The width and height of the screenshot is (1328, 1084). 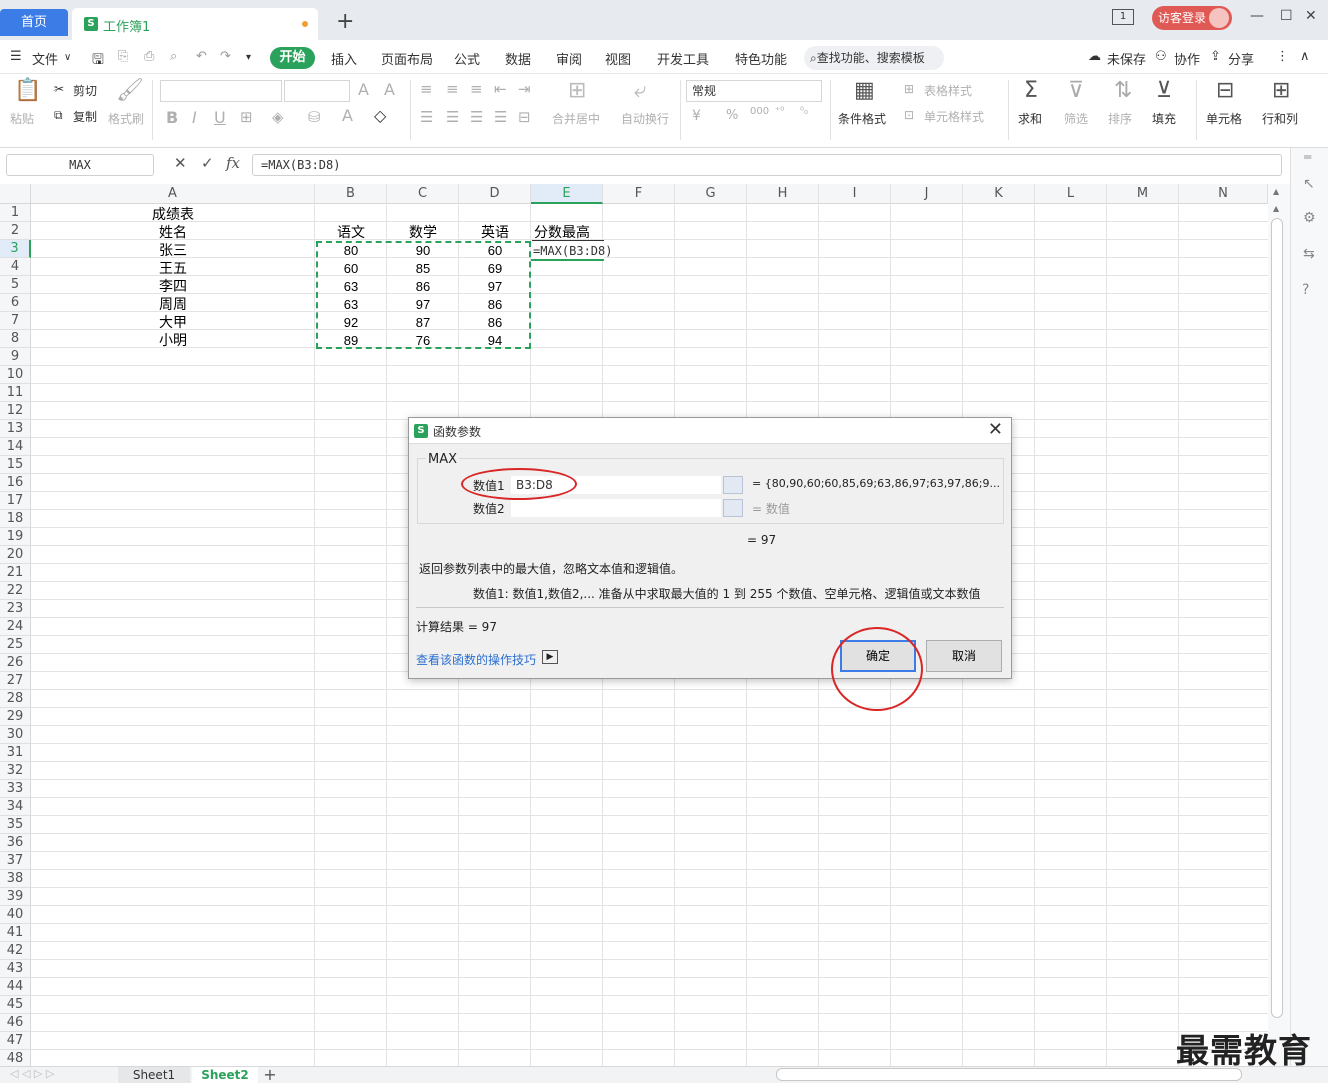 What do you see at coordinates (270, 1075) in the screenshot?
I see `add-sheet-button: +` at bounding box center [270, 1075].